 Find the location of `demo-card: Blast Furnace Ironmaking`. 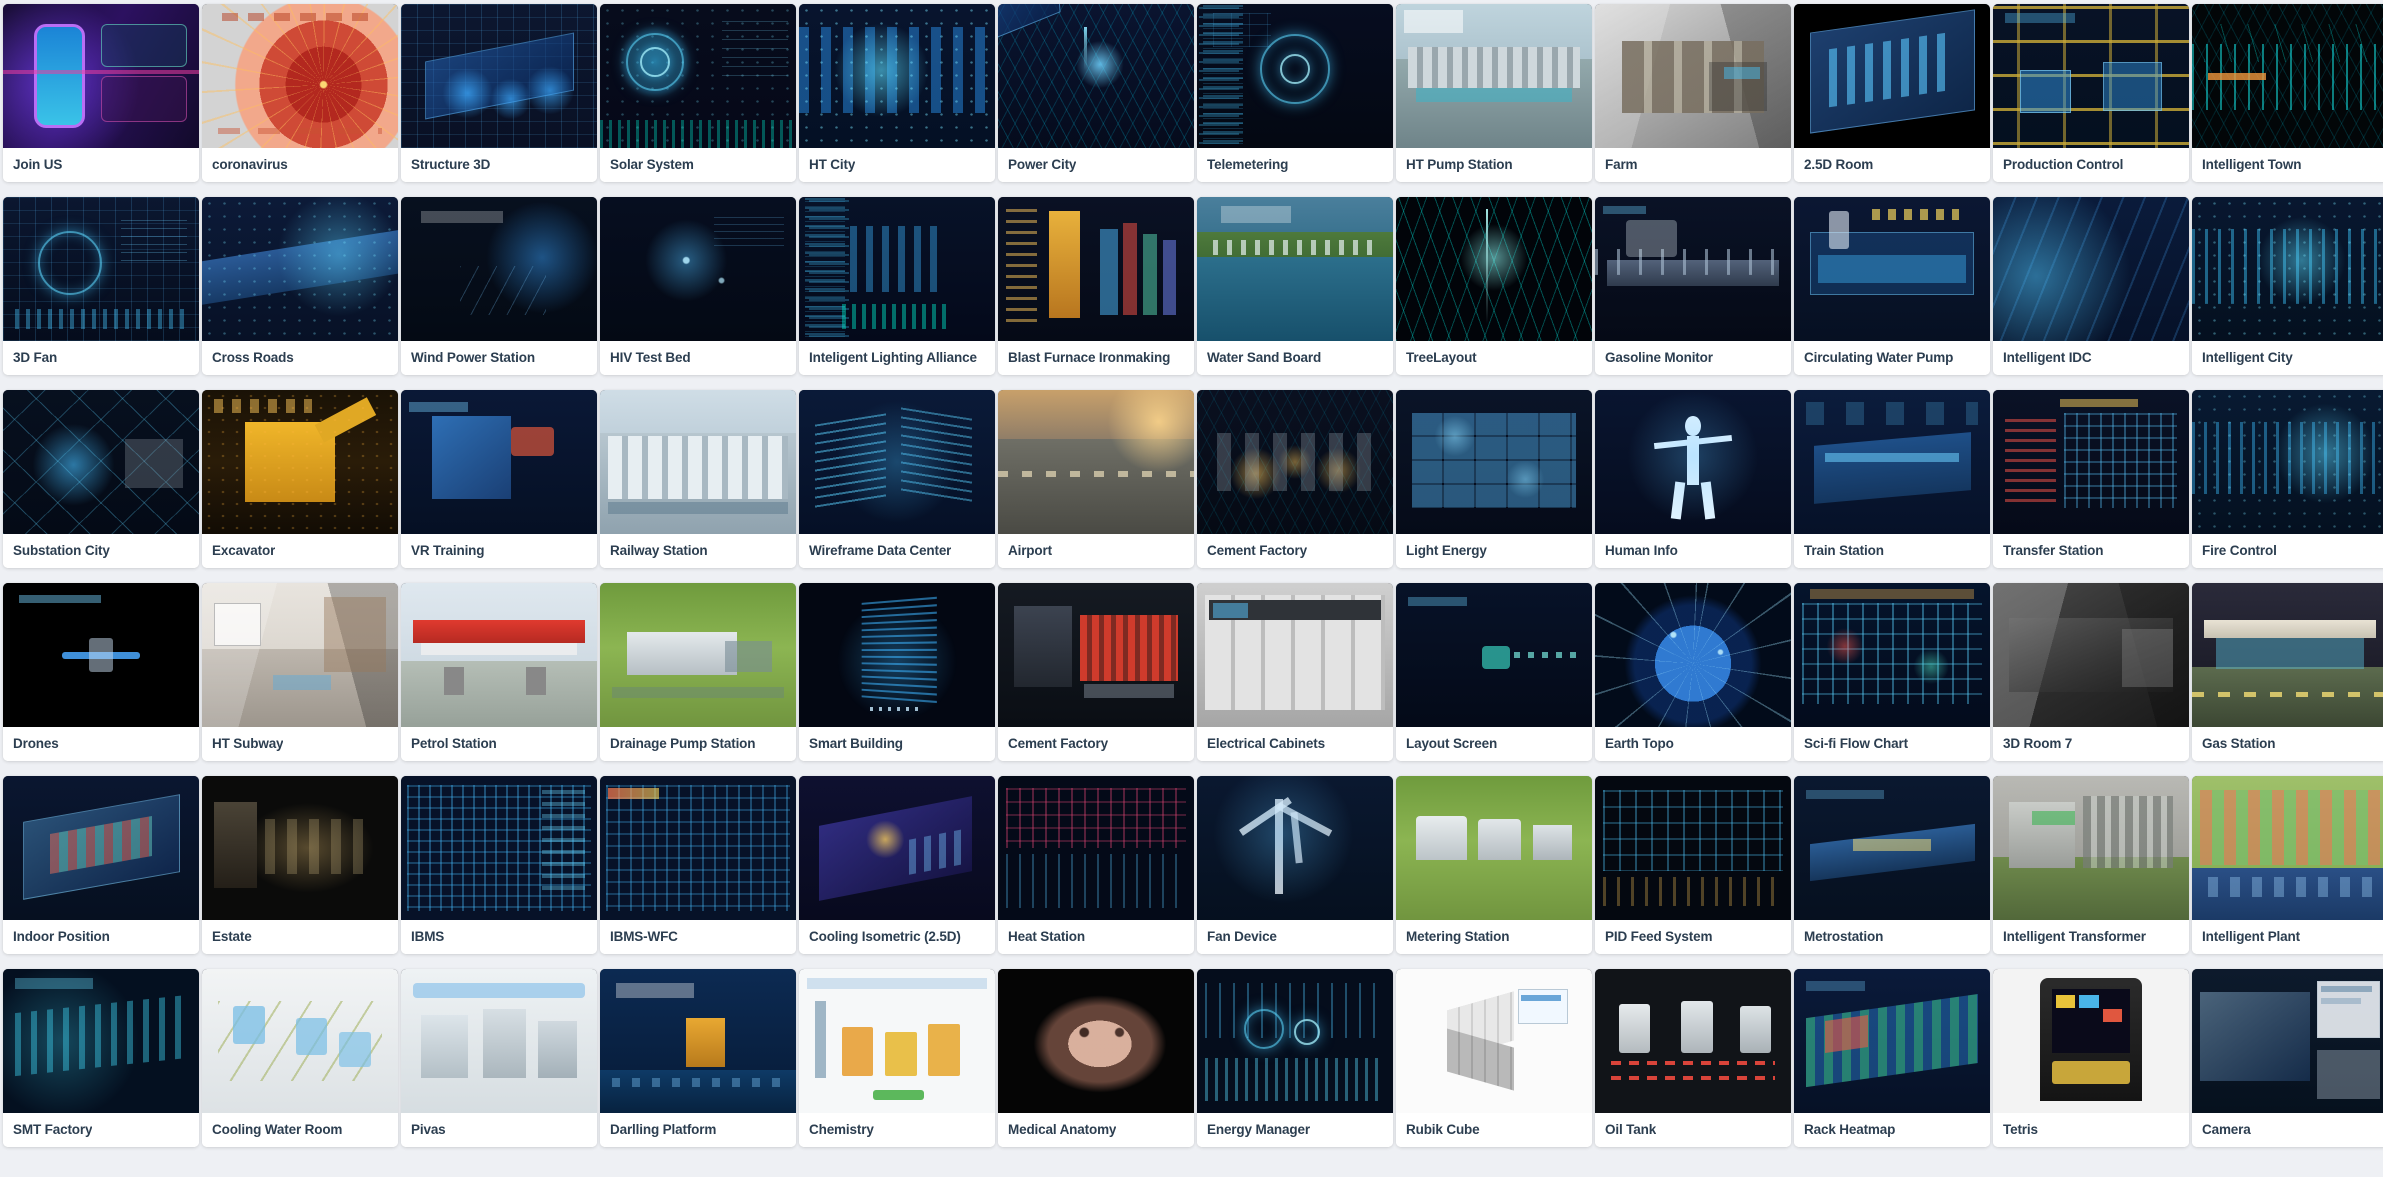

demo-card: Blast Furnace Ironmaking is located at coordinates (1096, 286).